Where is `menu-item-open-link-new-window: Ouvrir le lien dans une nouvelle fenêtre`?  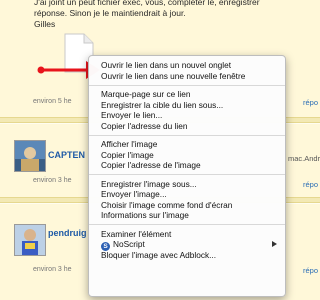
menu-item-open-link-new-window: Ouvrir le lien dans une nouvelle fenêtre is located at coordinates (187, 76).